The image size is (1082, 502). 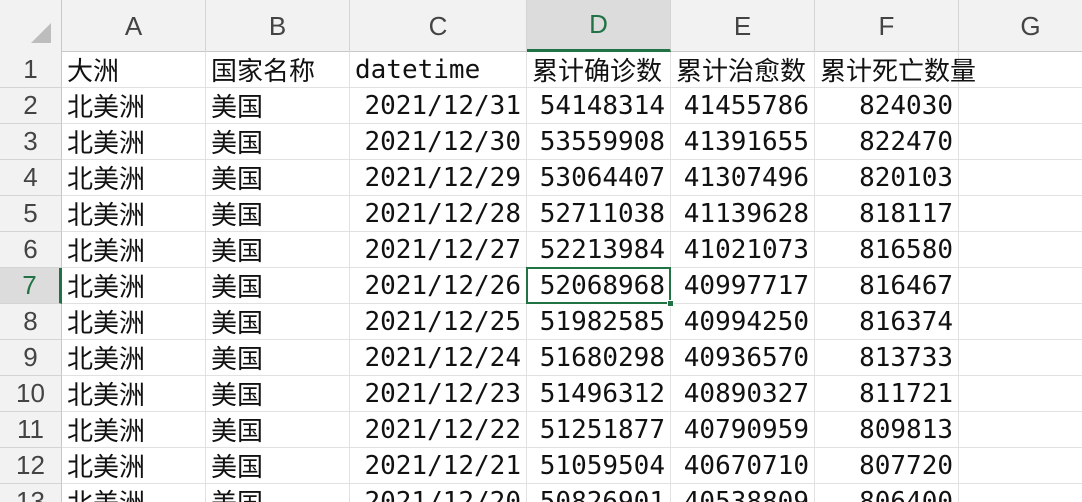 What do you see at coordinates (31, 142) in the screenshot?
I see `row-header-3: 3` at bounding box center [31, 142].